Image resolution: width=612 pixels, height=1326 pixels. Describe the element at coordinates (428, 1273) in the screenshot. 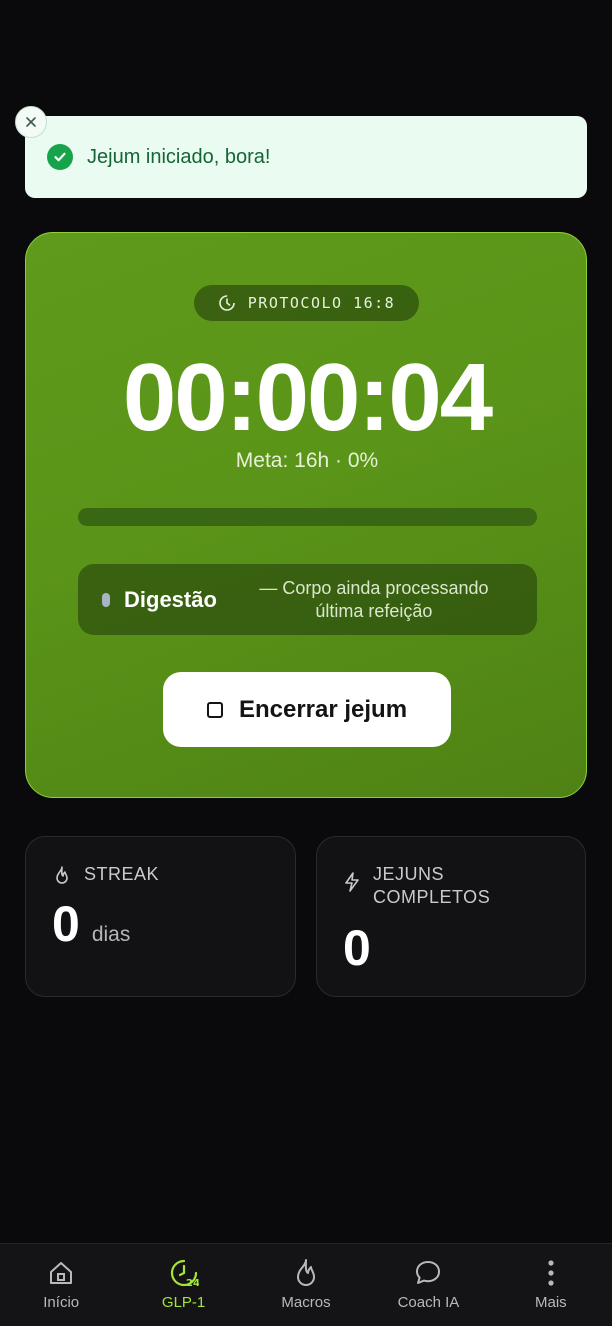

I see `chat-bubble-icon` at that location.